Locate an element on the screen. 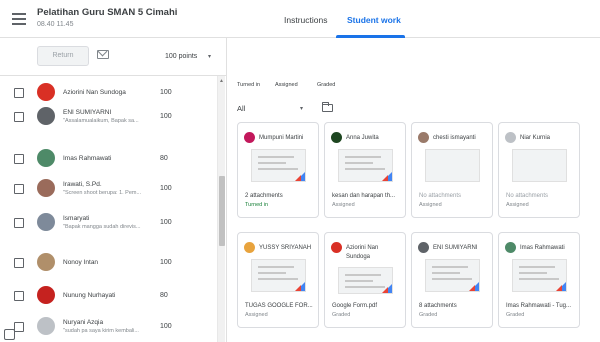 The image size is (600, 342). student-name: YUSSY SRIYANAH is located at coordinates (285, 248).